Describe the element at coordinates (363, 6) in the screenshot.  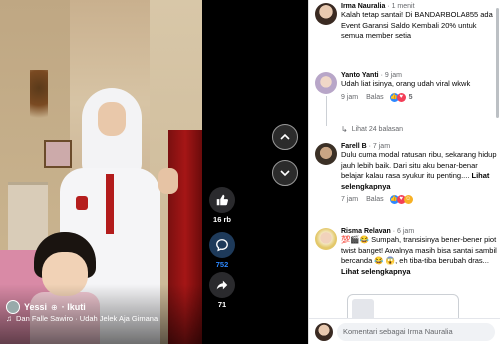
I see `commenter-name: Irma Nauralia` at that location.